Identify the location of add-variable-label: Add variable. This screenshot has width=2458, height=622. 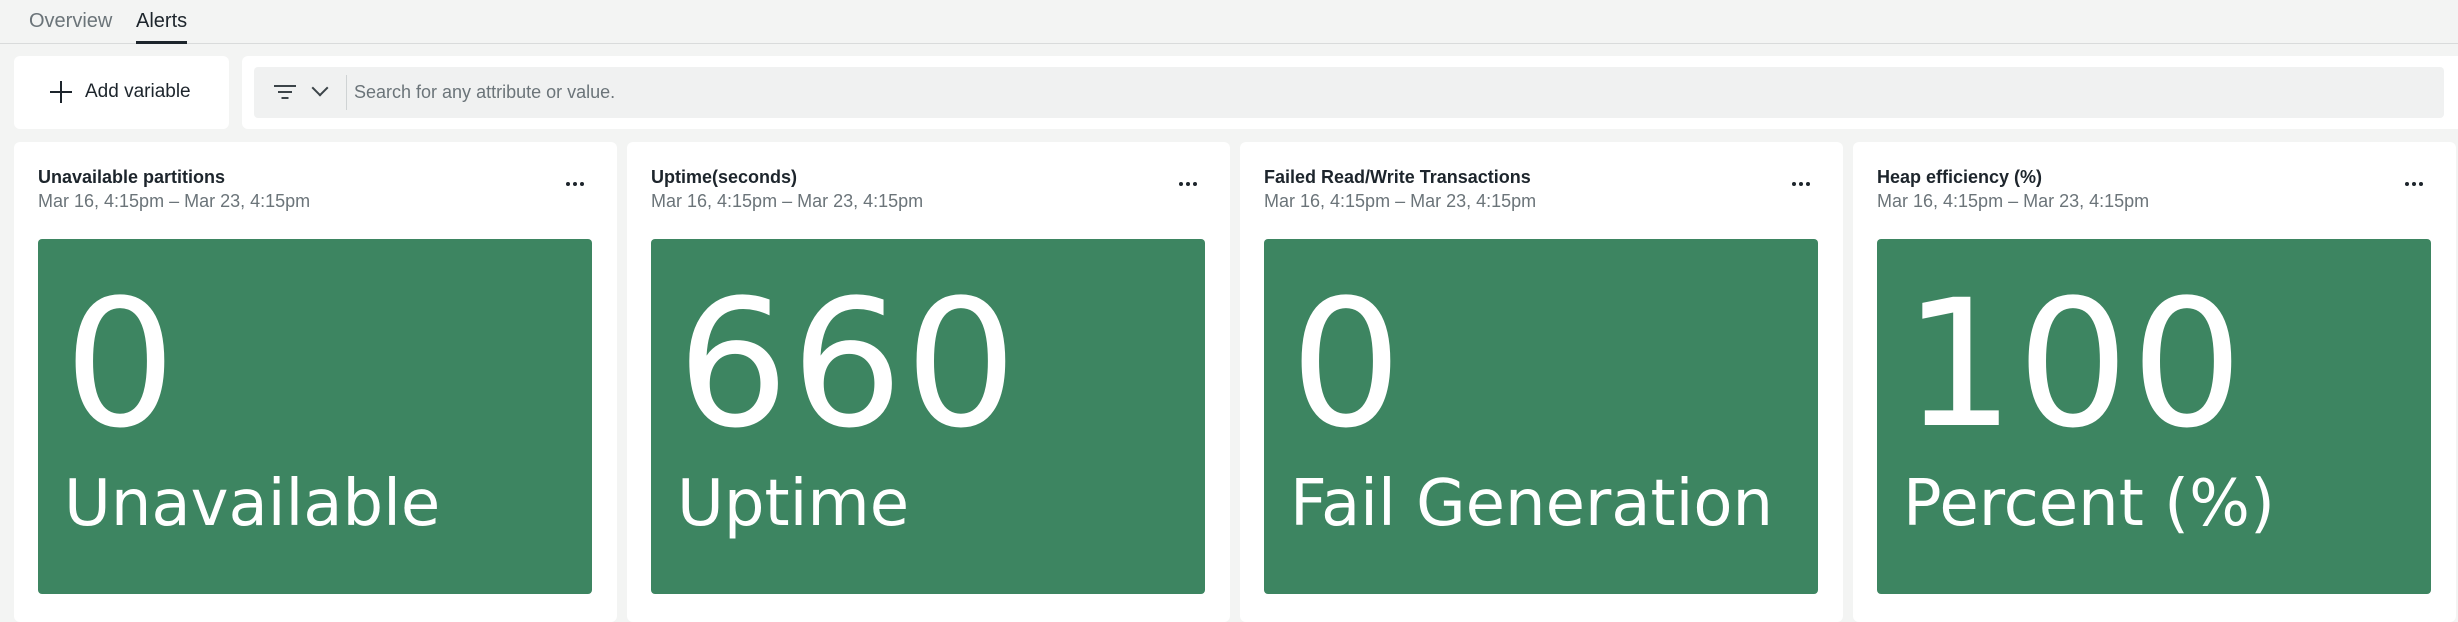
(138, 91).